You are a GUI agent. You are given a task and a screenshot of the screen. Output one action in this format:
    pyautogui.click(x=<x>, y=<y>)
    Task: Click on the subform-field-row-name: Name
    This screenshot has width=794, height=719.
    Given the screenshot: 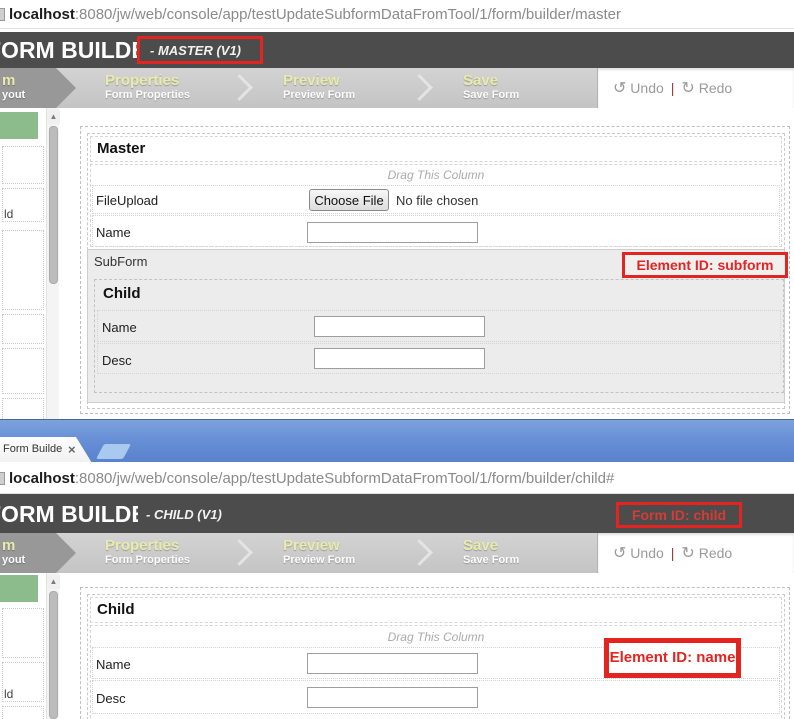 What is the action you would take?
    pyautogui.click(x=439, y=326)
    